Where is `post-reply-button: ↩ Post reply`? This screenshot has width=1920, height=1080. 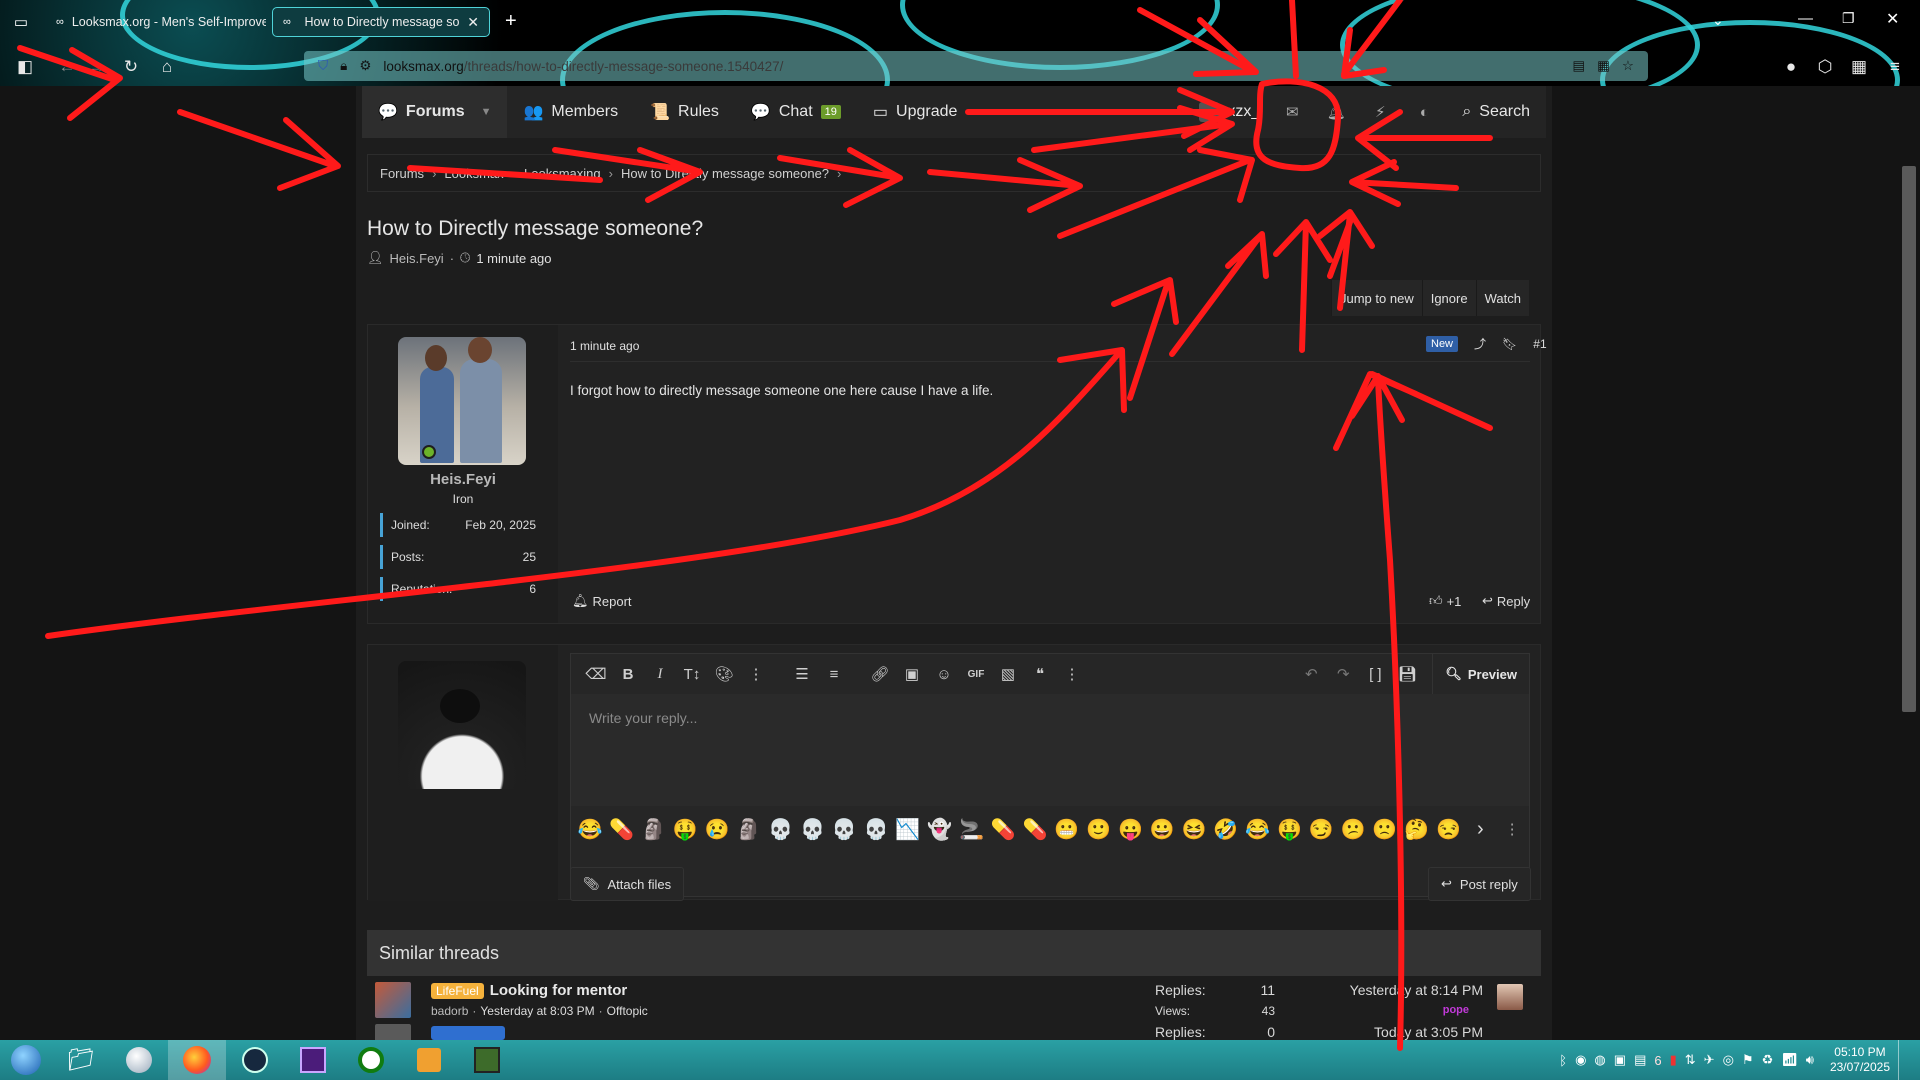 post-reply-button: ↩ Post reply is located at coordinates (1479, 884).